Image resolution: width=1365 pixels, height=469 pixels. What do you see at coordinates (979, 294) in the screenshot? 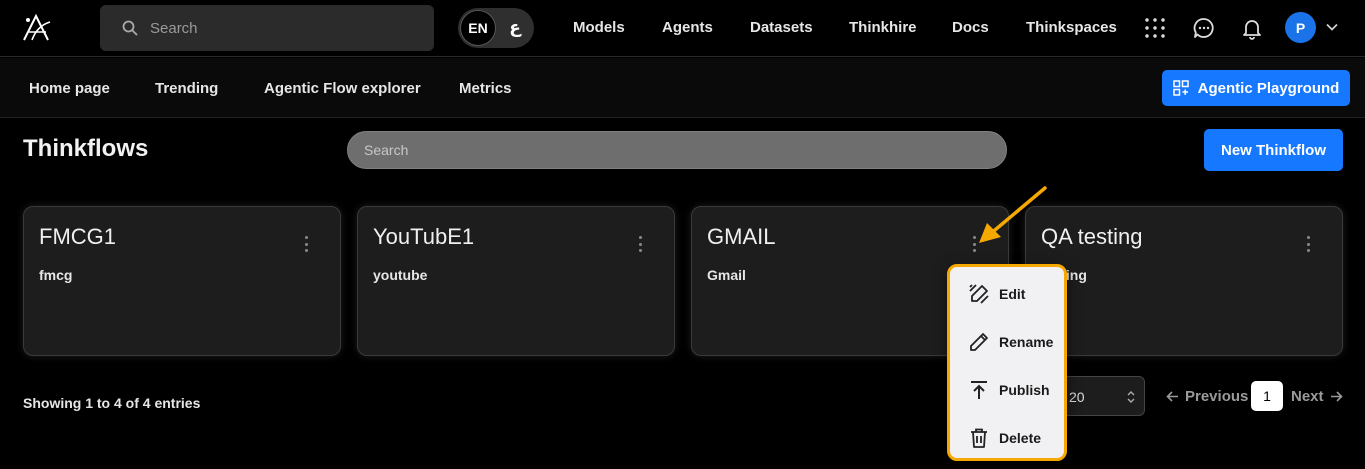
I see `edit-pen-lines-icon` at bounding box center [979, 294].